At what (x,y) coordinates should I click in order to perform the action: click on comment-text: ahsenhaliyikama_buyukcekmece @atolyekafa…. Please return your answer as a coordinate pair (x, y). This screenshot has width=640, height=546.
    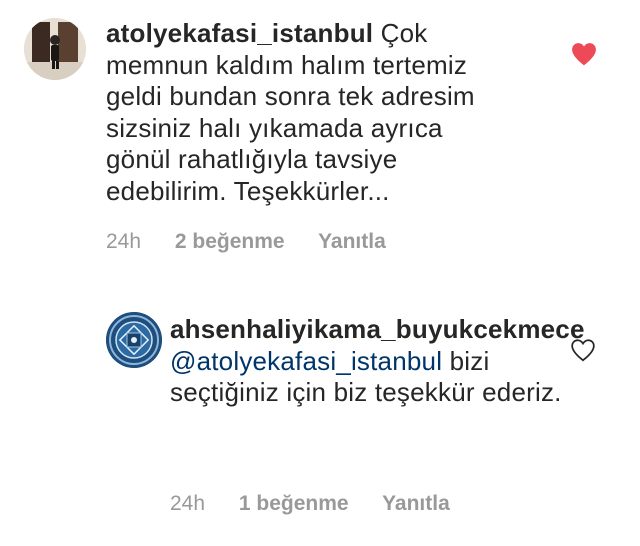
    Looking at the image, I should click on (385, 361).